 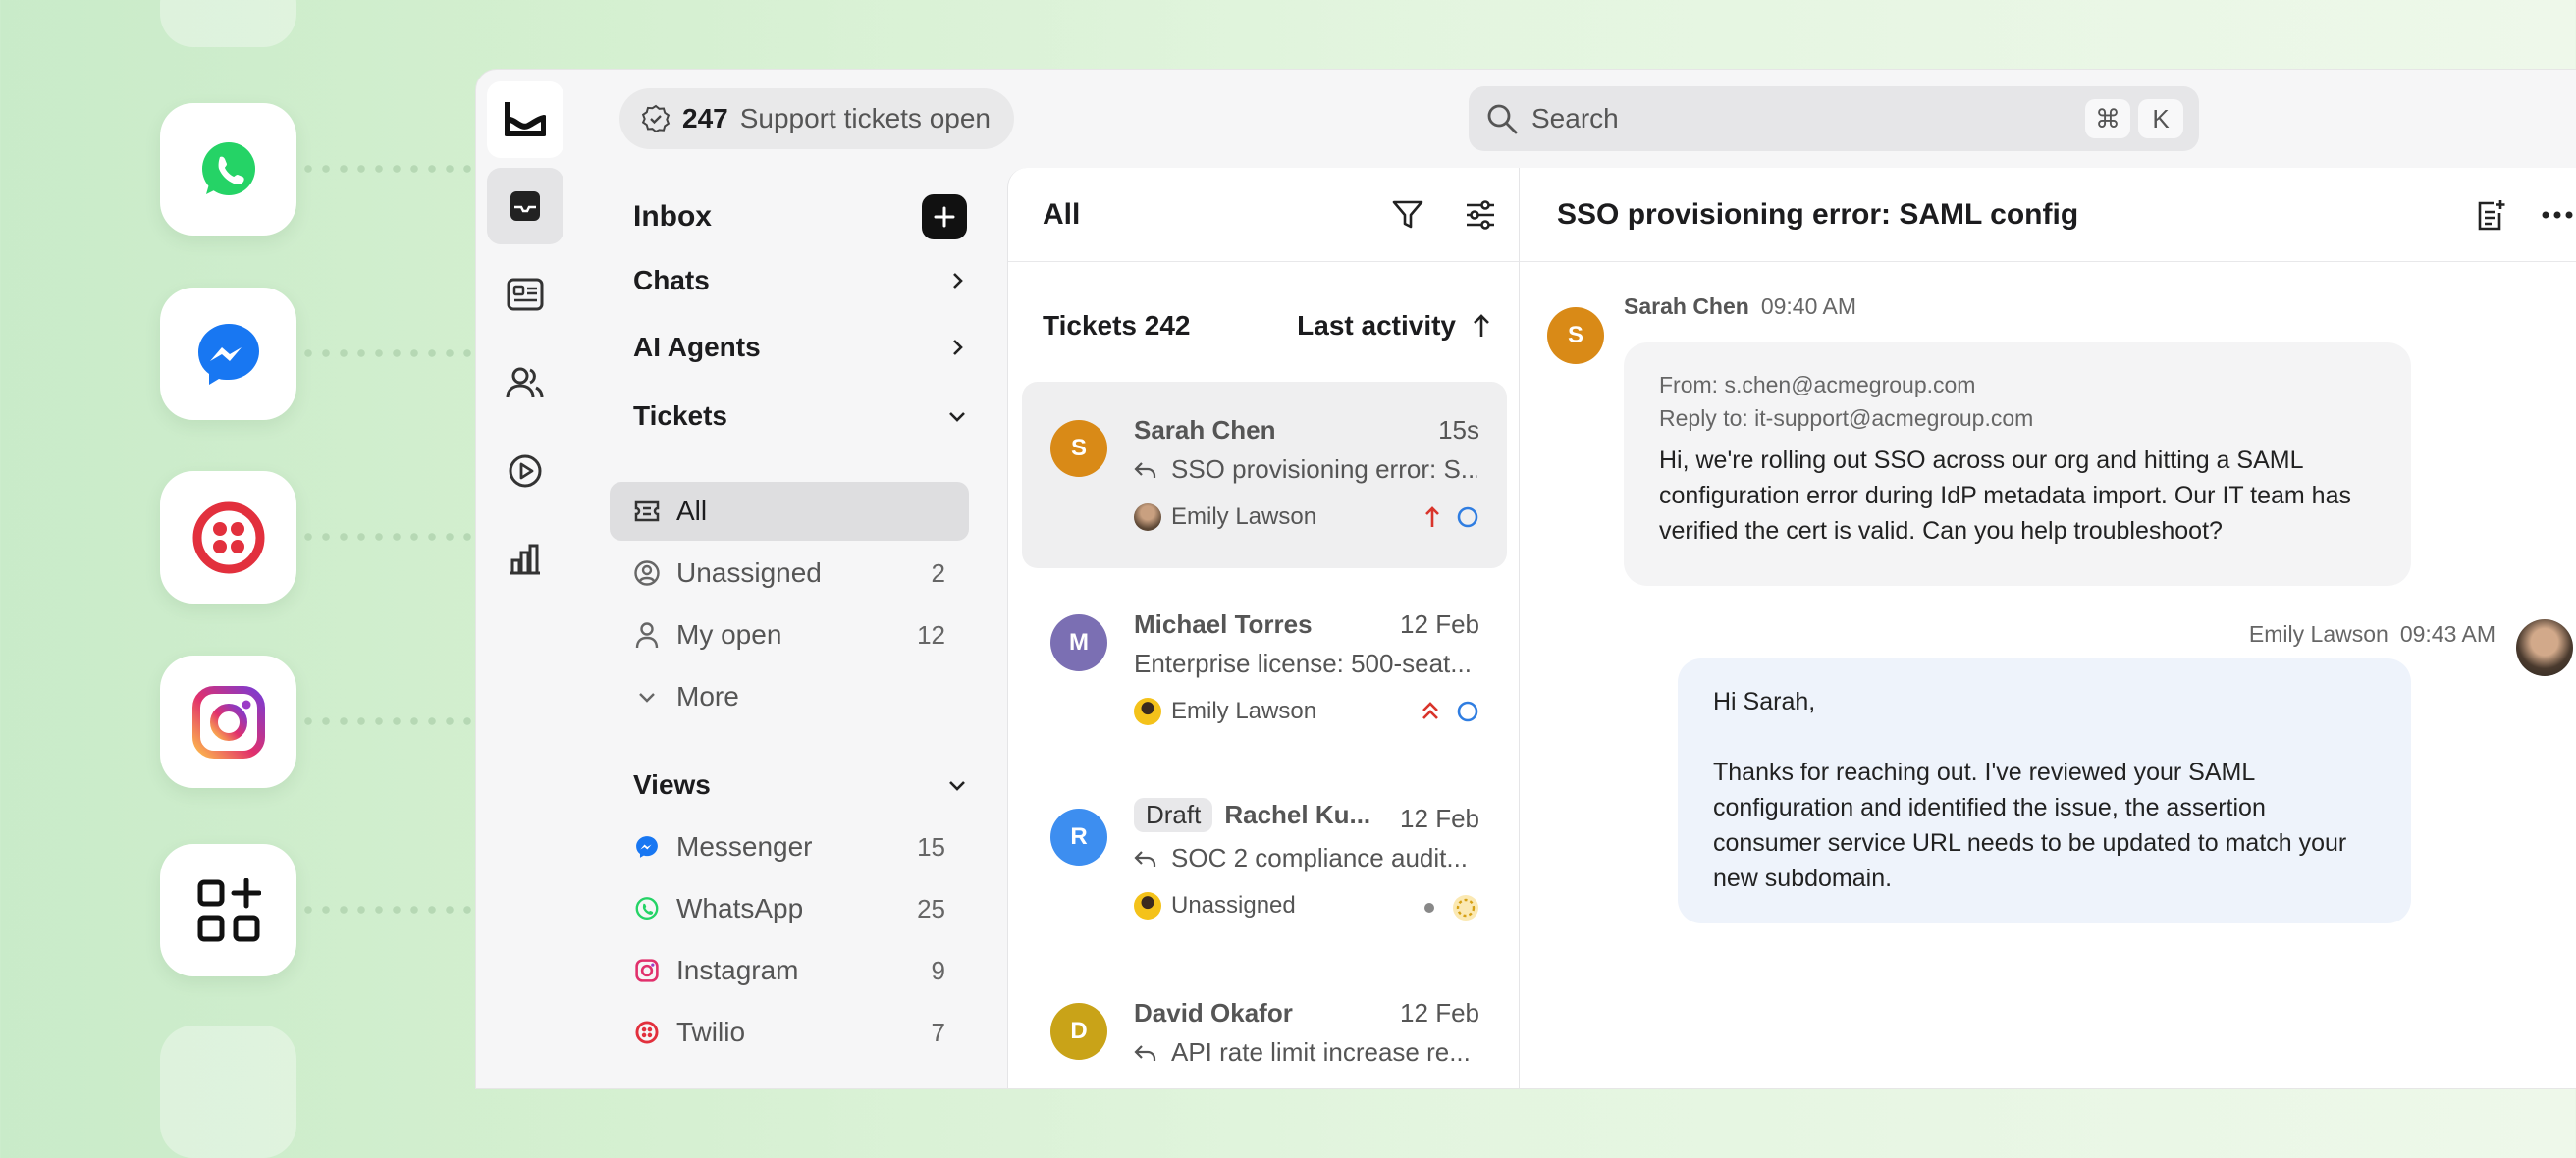 I want to click on search-placeholder: Search, so click(x=1575, y=118).